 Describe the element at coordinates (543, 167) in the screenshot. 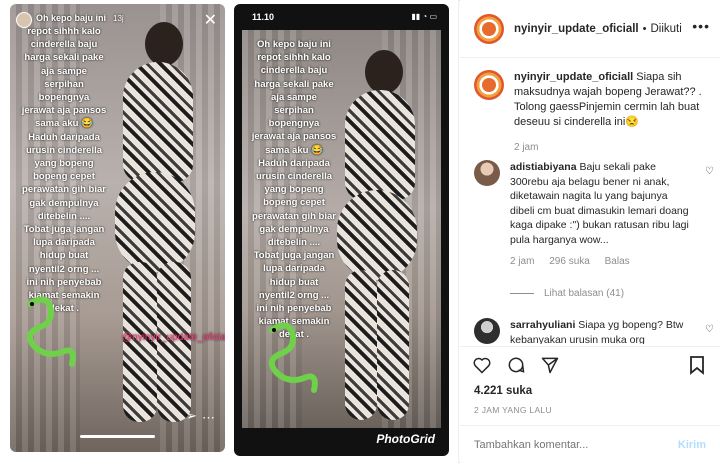

I see `comment-username: adistiabiyana` at that location.